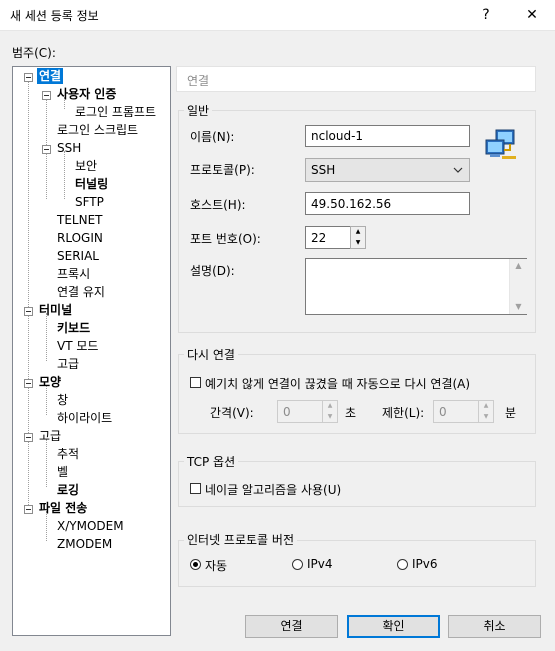  I want to click on tree-item-terminal: 터미널, so click(55, 310).